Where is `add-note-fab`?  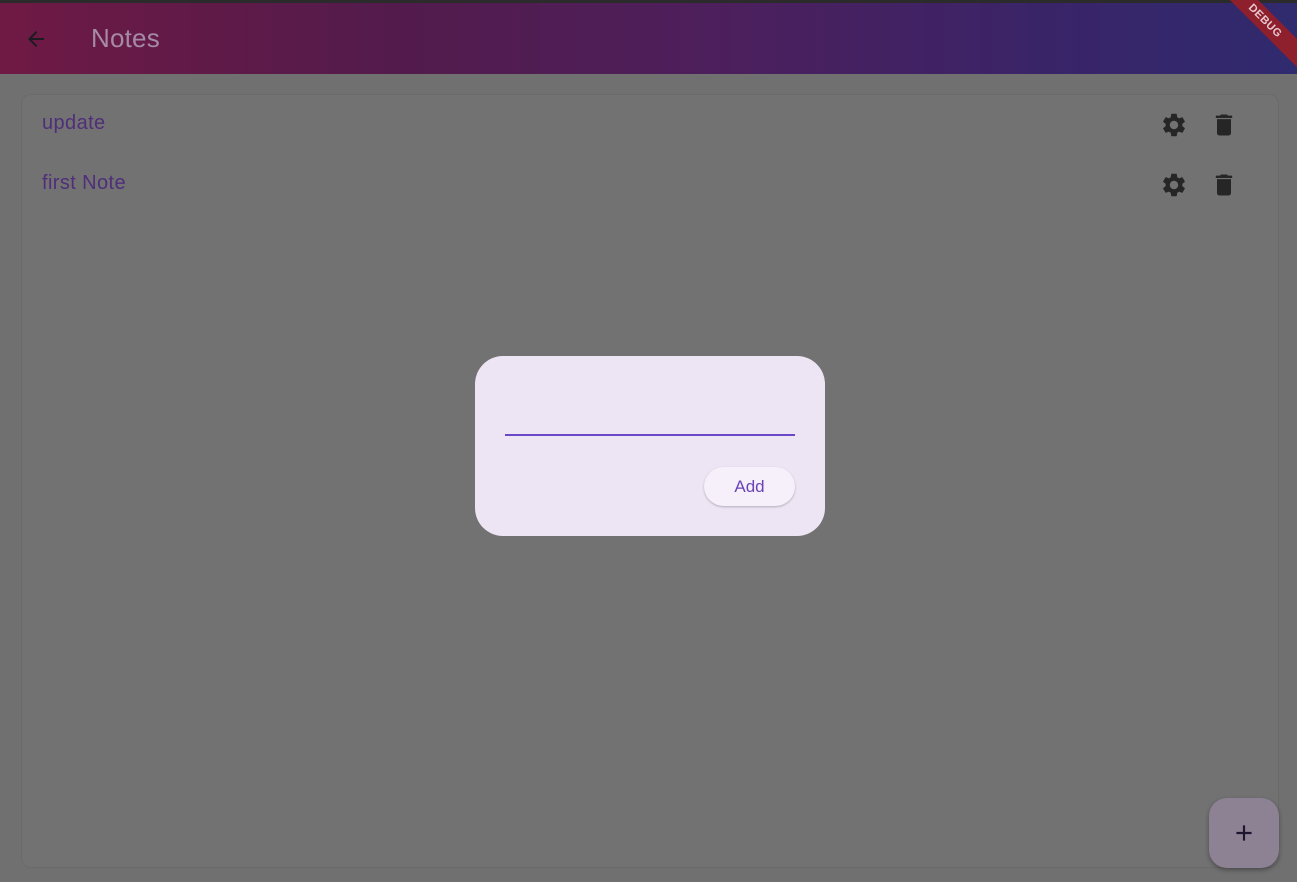
add-note-fab is located at coordinates (1244, 833).